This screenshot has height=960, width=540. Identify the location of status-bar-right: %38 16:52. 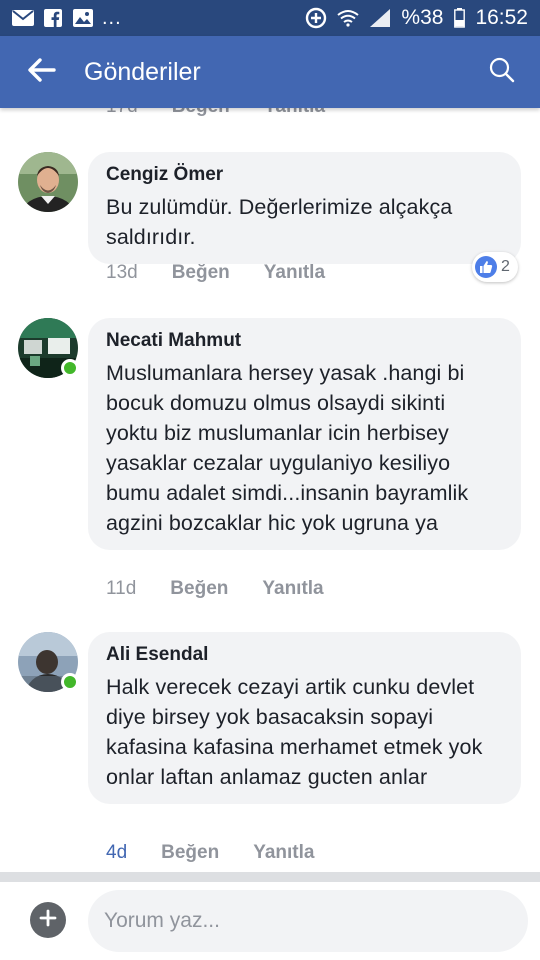
(416, 18).